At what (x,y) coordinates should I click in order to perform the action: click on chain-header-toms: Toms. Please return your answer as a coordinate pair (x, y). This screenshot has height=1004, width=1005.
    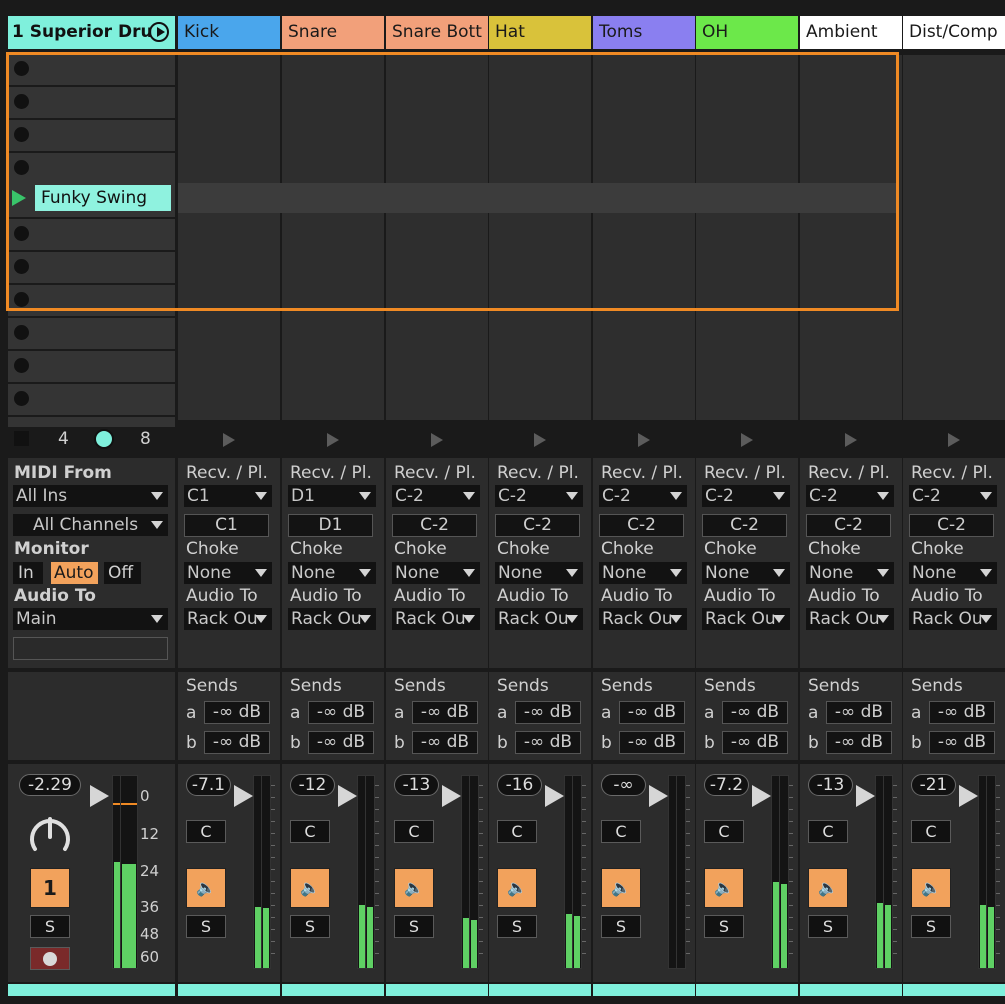
    Looking at the image, I should click on (644, 32).